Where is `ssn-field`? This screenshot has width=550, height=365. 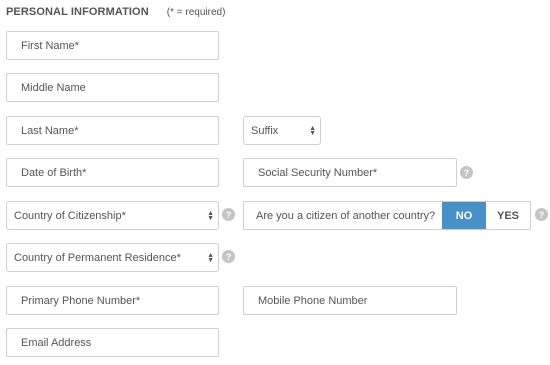 ssn-field is located at coordinates (350, 172).